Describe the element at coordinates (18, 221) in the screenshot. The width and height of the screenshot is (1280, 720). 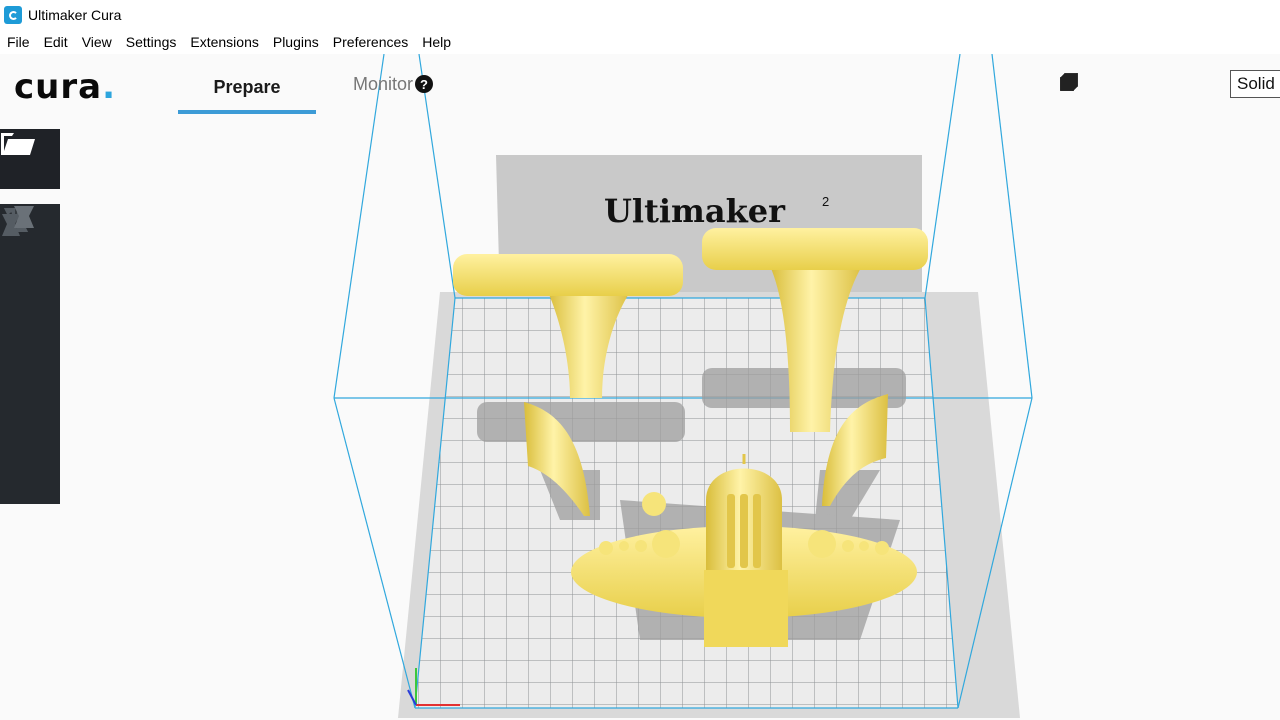
I see `per-model-settings-icon` at that location.